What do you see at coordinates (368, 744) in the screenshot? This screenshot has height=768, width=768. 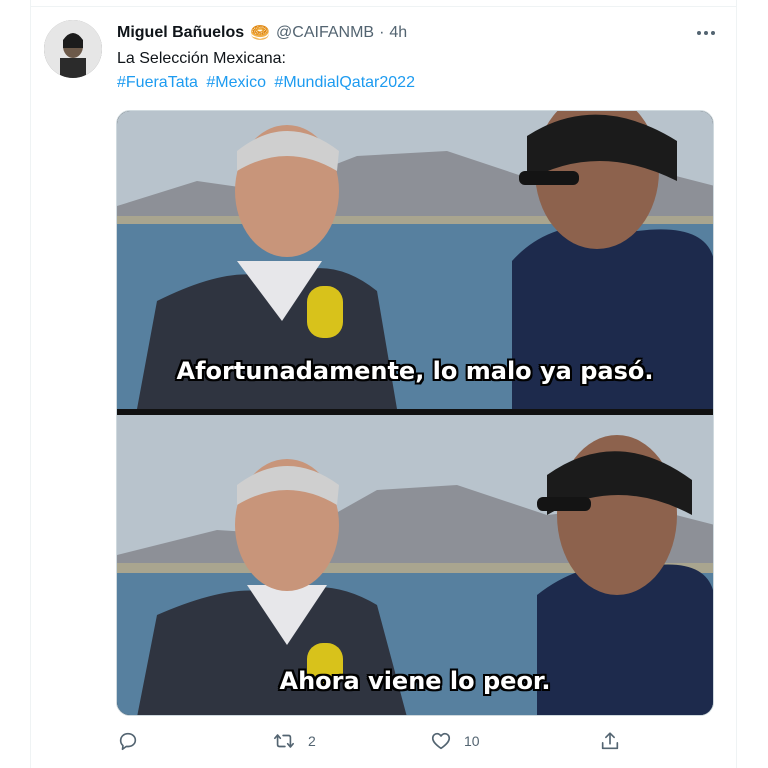 I see `tweet-actions: 2 10` at bounding box center [368, 744].